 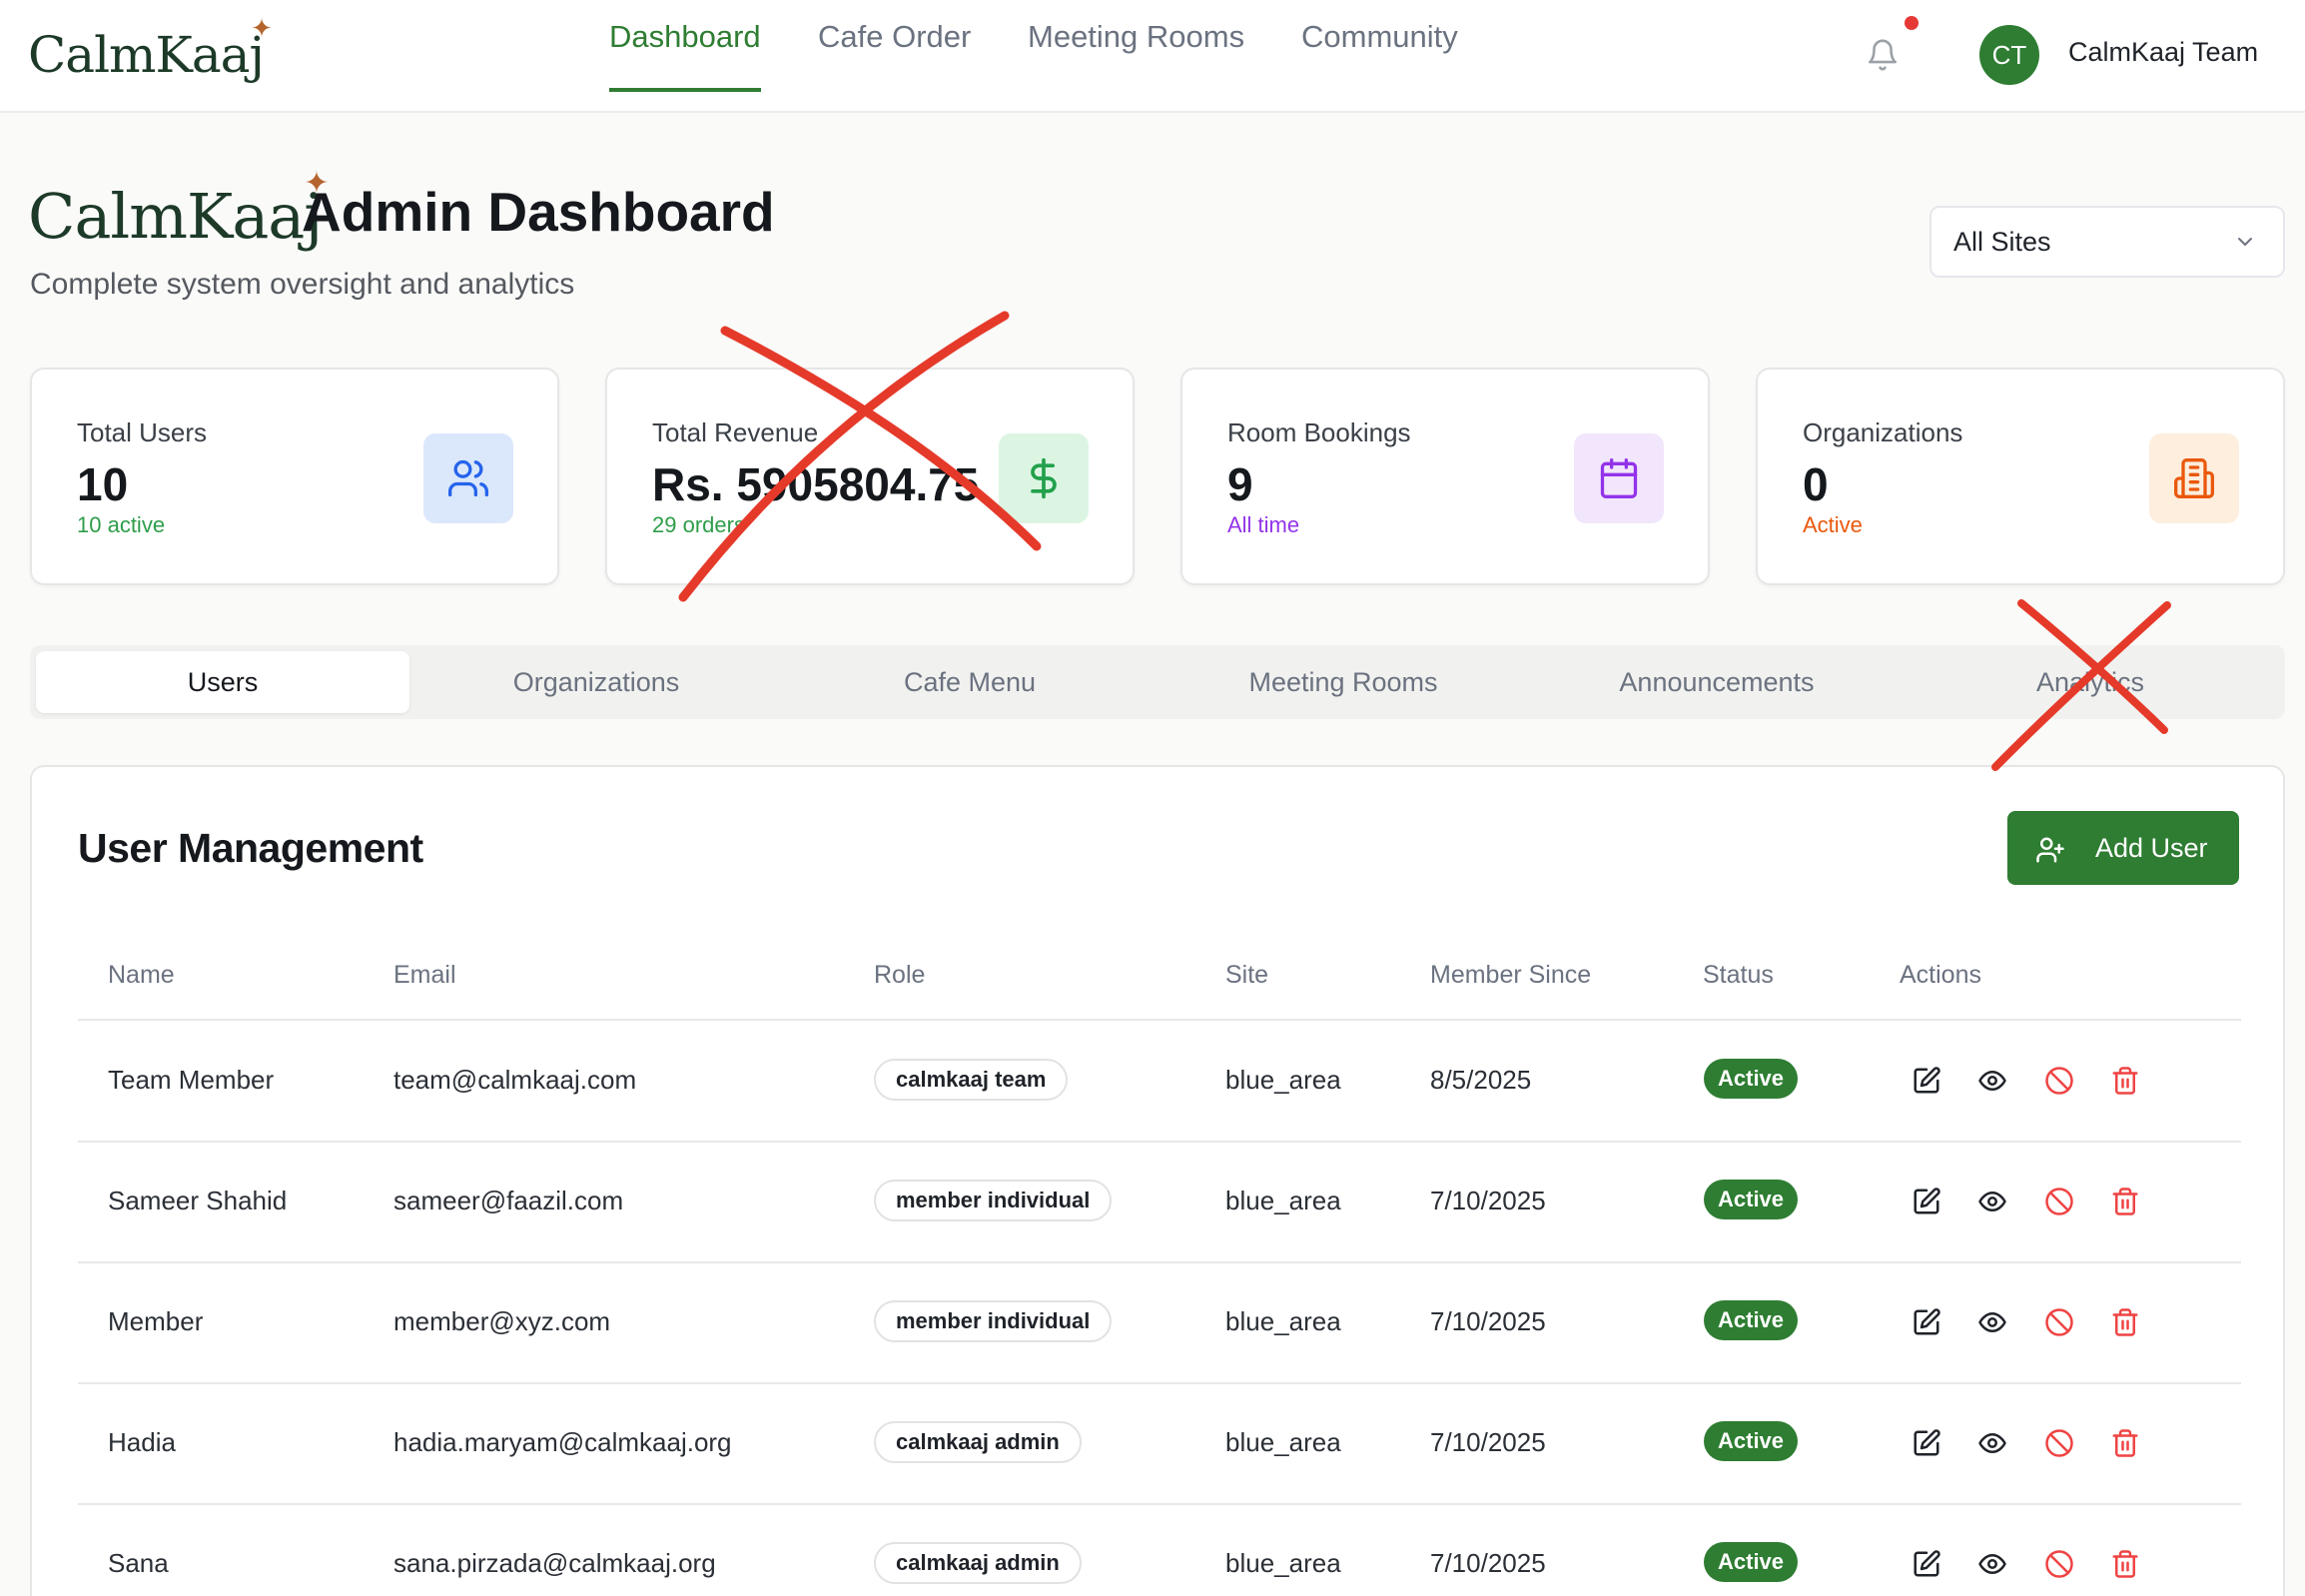 I want to click on stat-card-total-revenue: Total Revenue Rs. 5905804.75 29 orders, so click(x=870, y=476).